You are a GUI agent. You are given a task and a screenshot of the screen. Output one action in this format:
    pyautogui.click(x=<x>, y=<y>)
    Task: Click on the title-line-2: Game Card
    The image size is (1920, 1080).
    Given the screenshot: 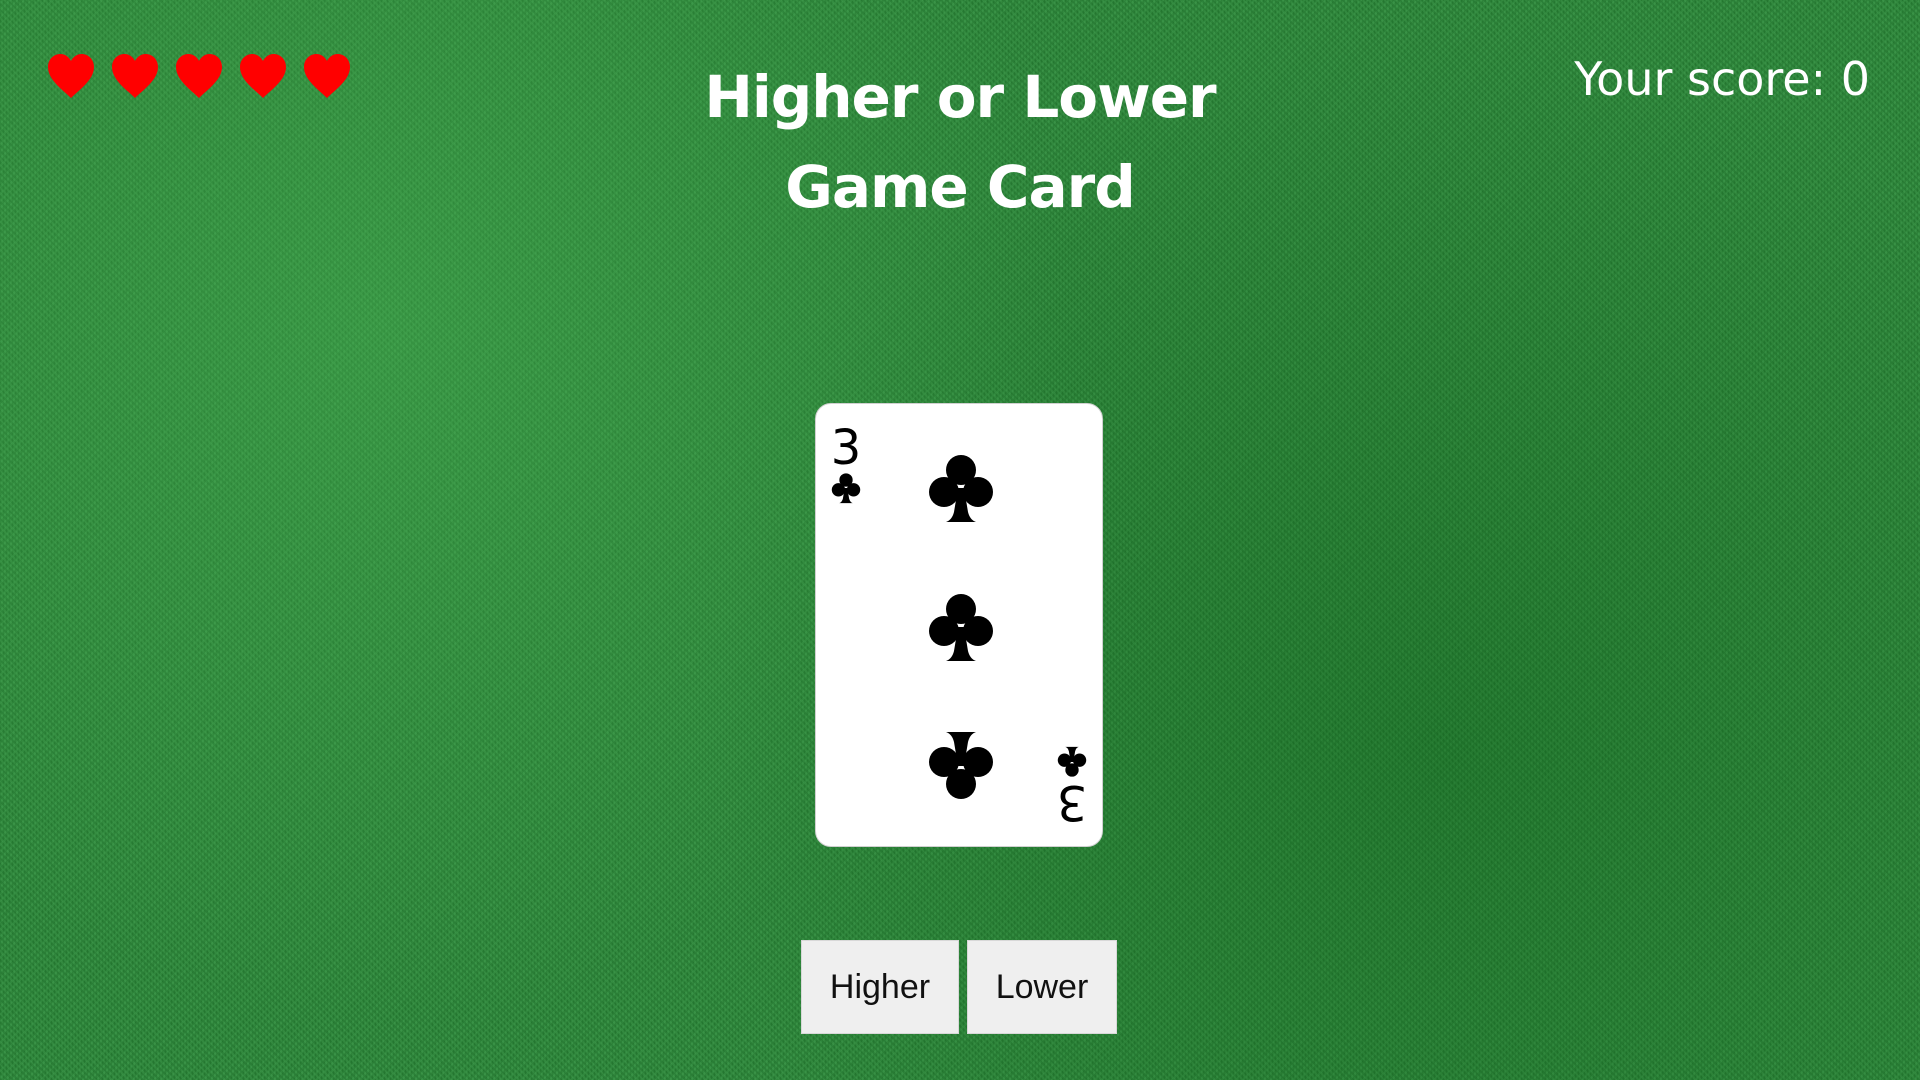 What is the action you would take?
    pyautogui.click(x=960, y=187)
    